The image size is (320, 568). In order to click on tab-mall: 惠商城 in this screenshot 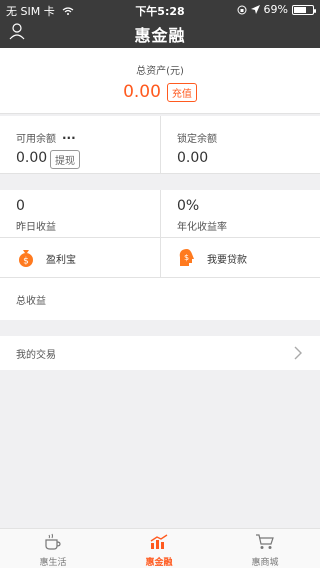, I will do `click(265, 548)`.